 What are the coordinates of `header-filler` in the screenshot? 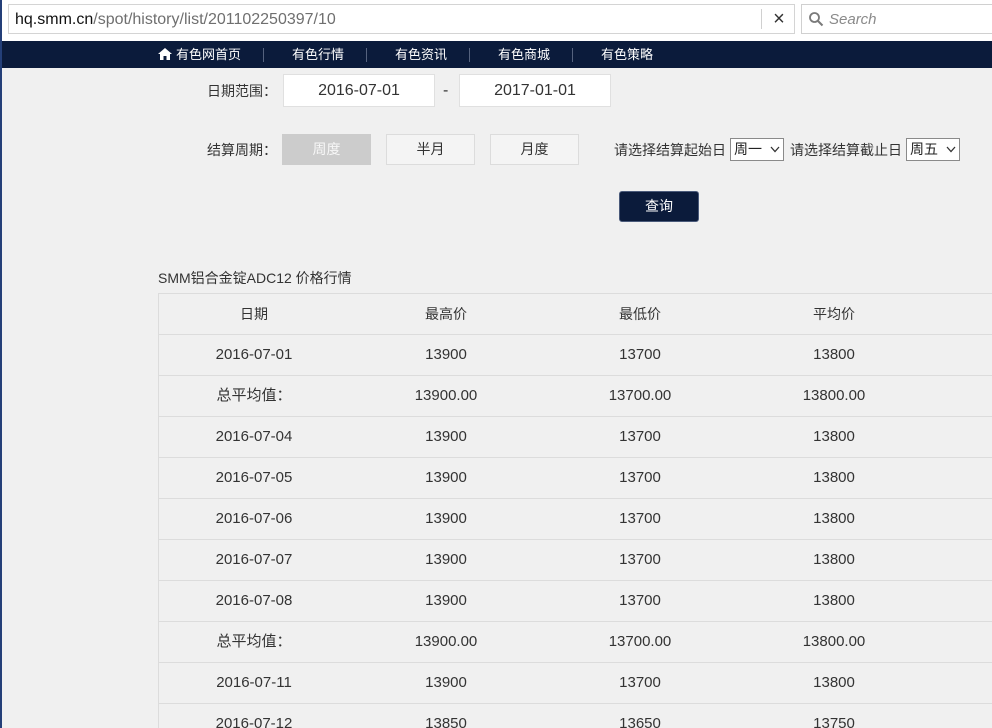 It's located at (961, 314).